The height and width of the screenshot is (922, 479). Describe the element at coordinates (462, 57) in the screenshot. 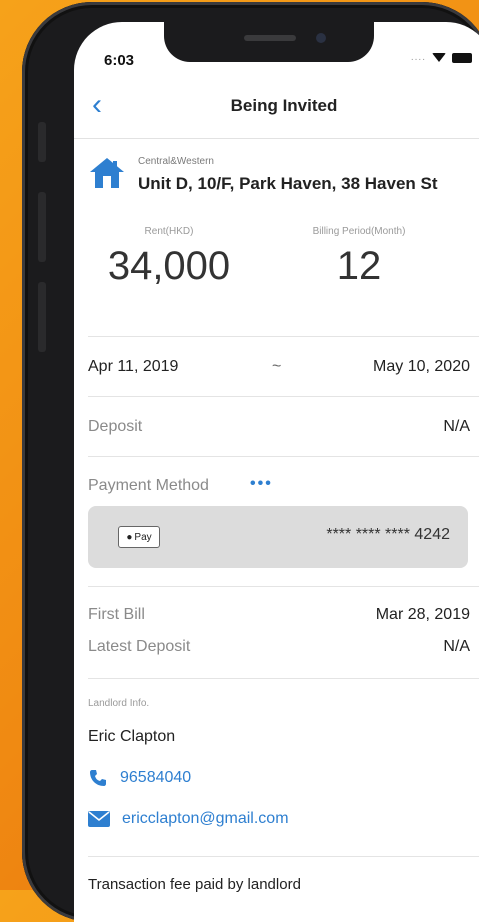

I see `battery-icon` at that location.